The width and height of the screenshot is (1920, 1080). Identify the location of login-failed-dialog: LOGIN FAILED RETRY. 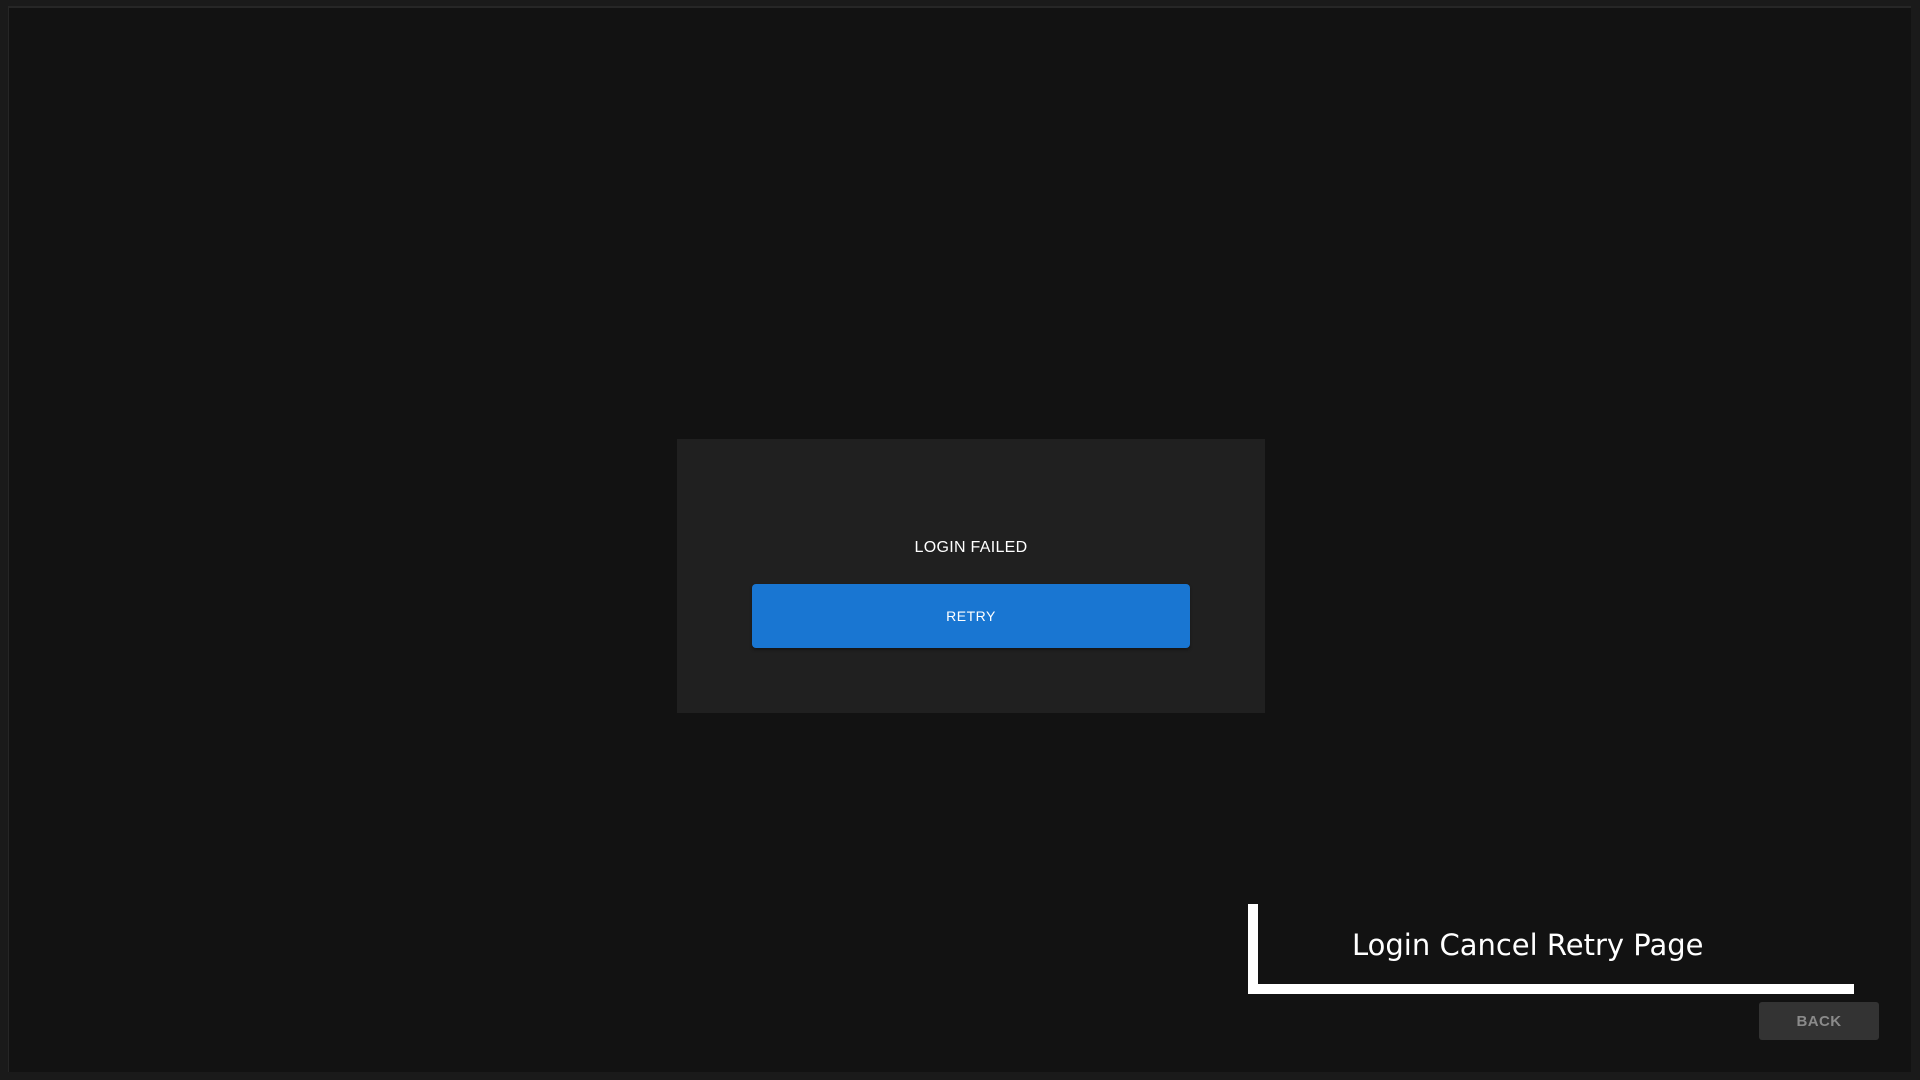
(971, 576).